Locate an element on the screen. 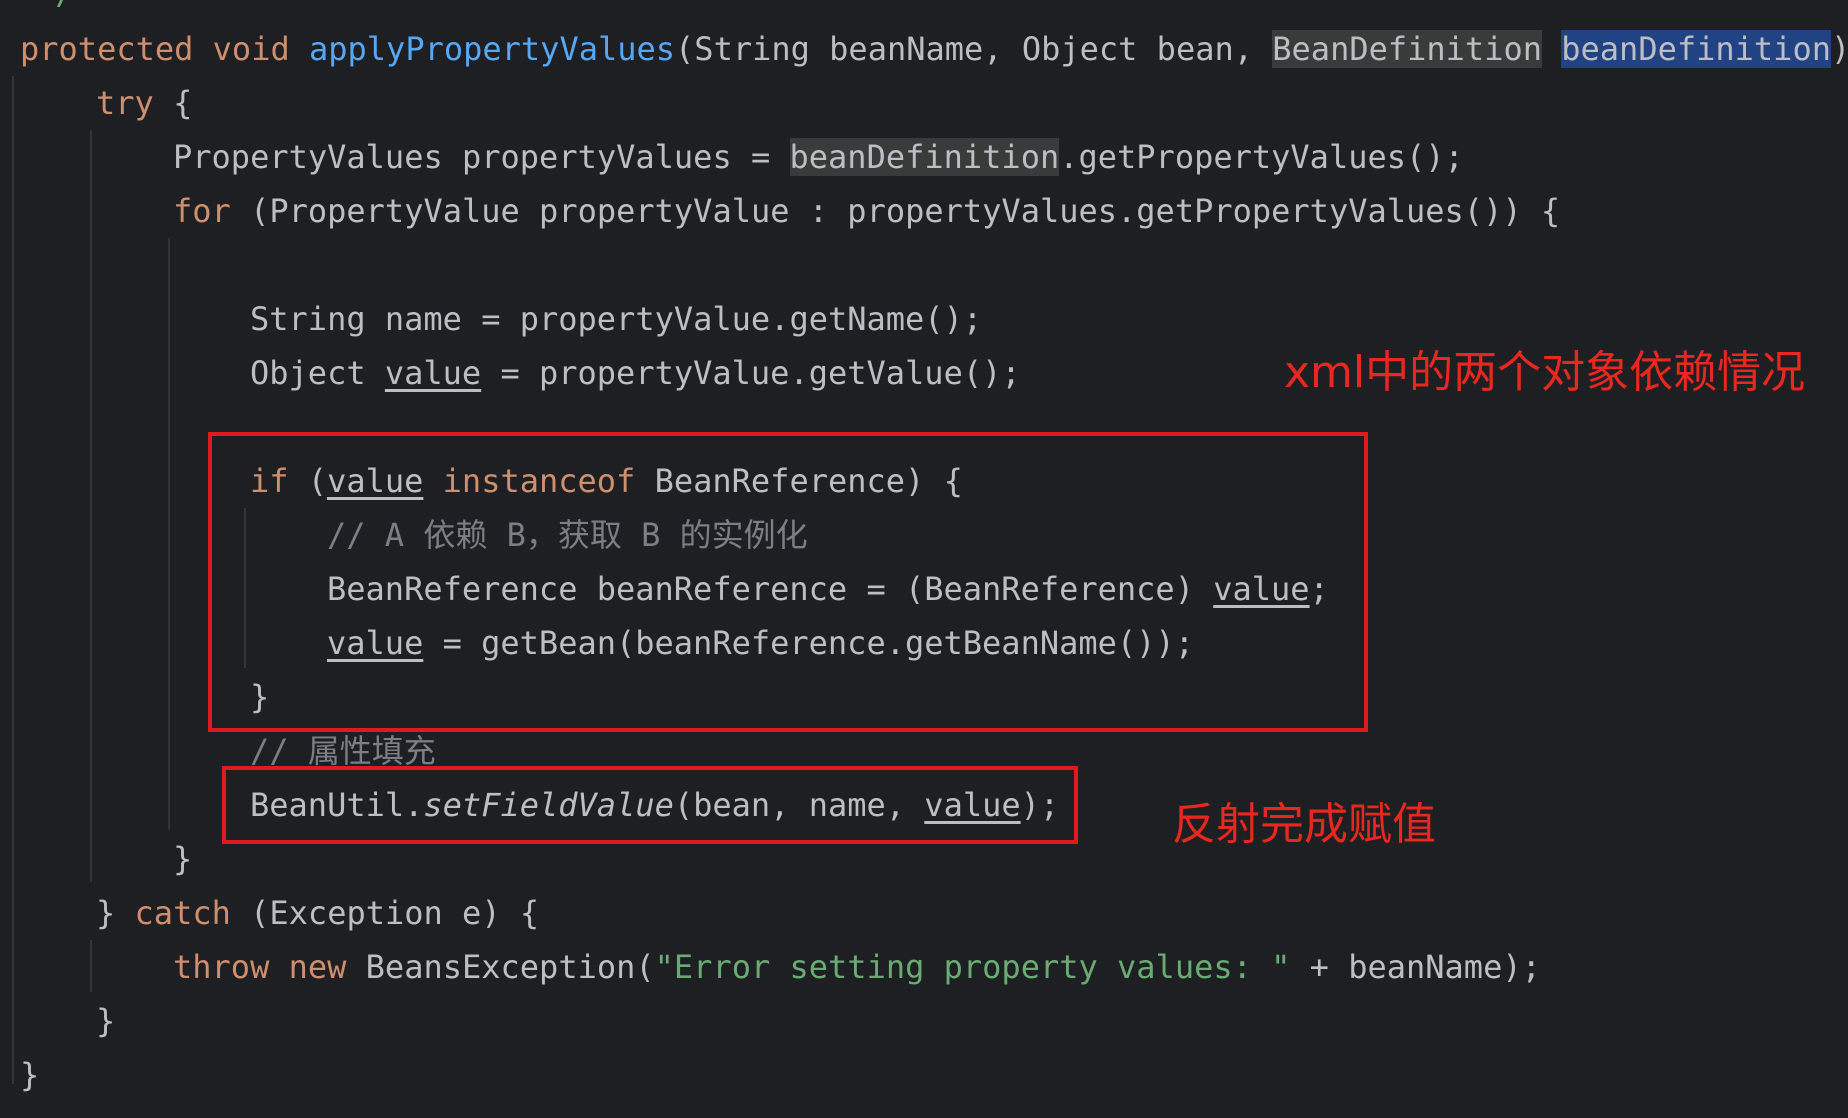 The image size is (1848, 1118). code-line-for-close: } is located at coordinates (182, 859).